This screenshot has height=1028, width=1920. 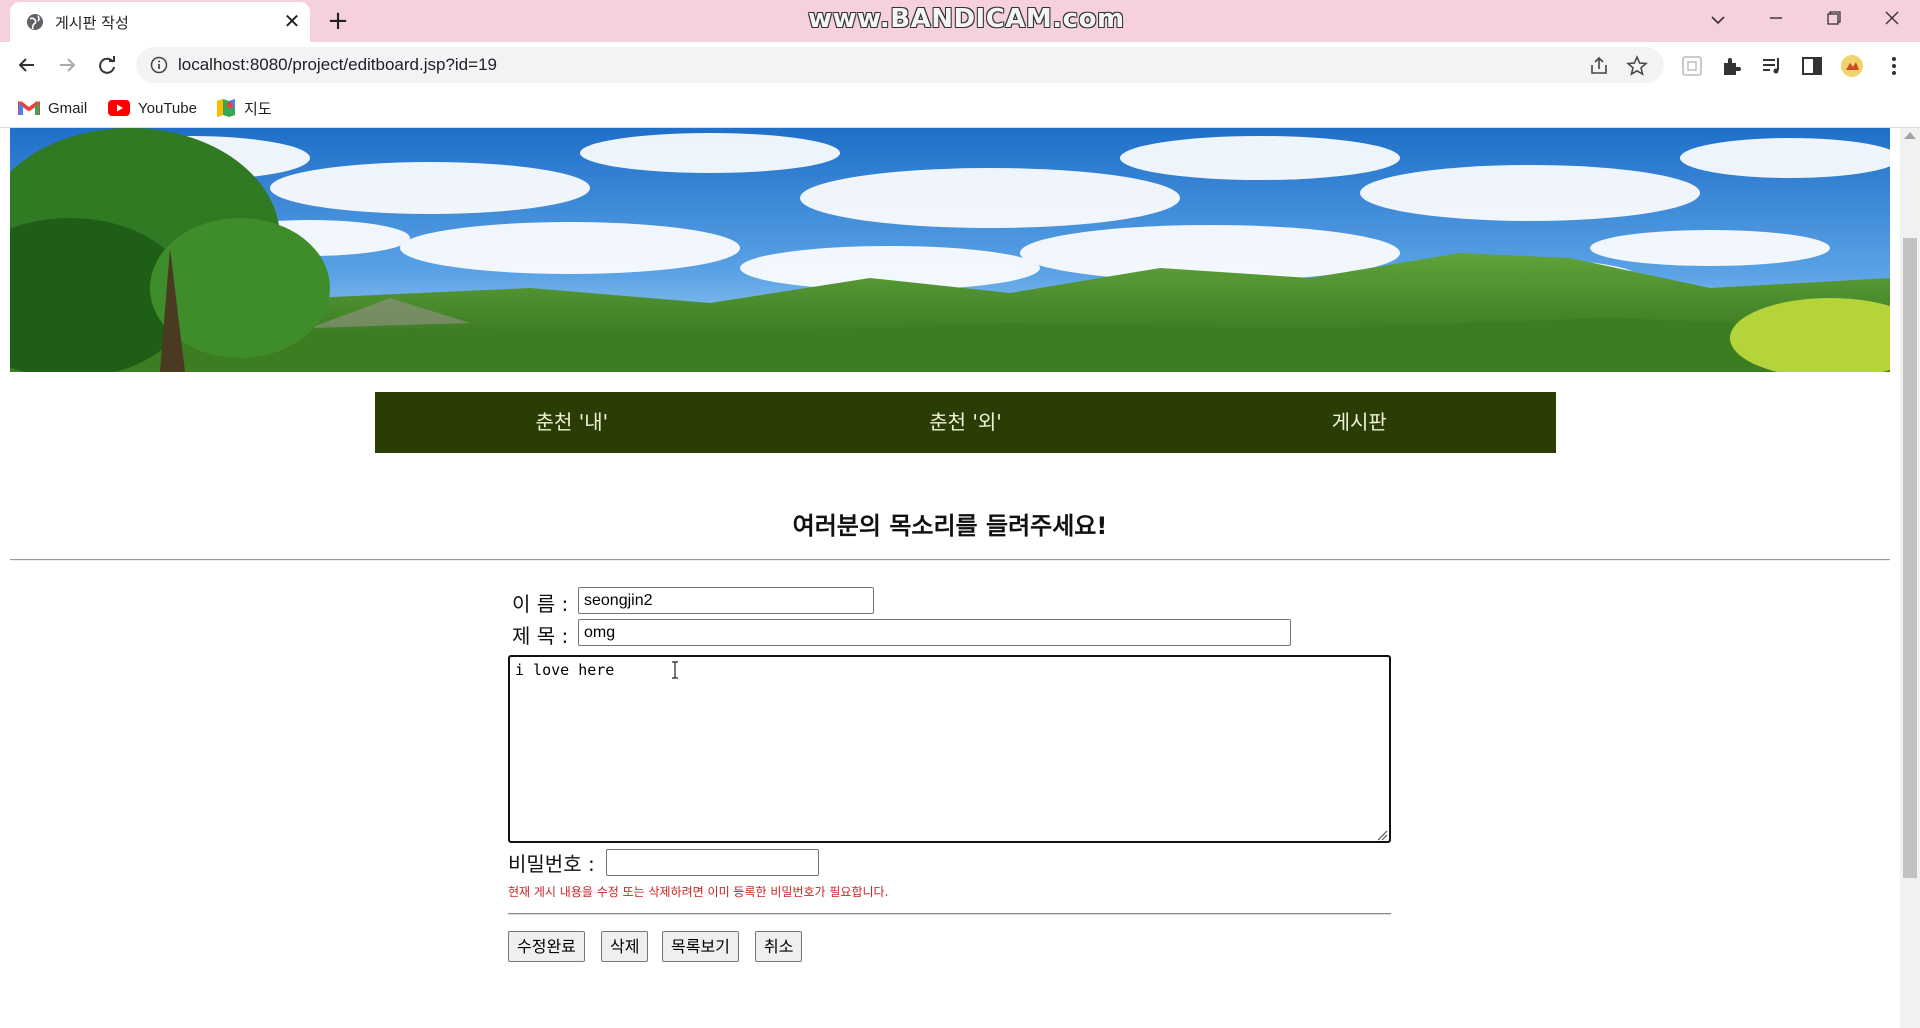 What do you see at coordinates (1718, 20) in the screenshot?
I see `tab-search-icon` at bounding box center [1718, 20].